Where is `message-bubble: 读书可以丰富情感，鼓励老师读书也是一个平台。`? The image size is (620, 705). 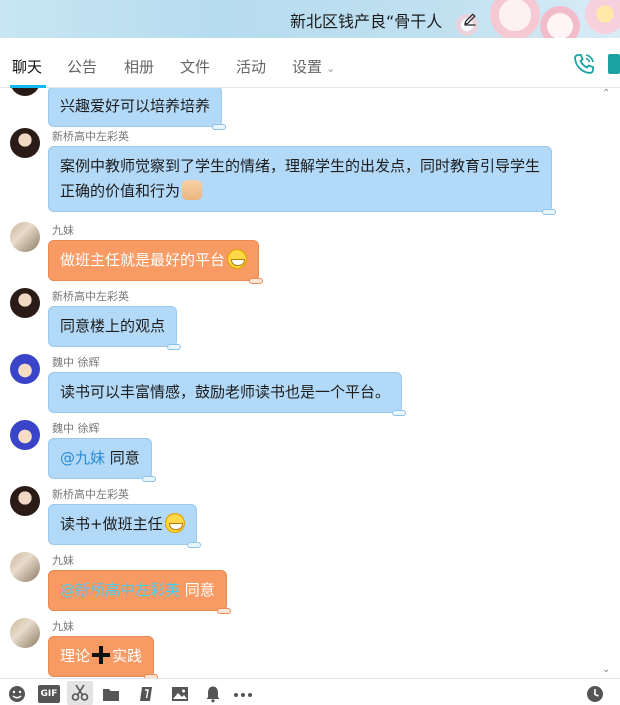
message-bubble: 读书可以丰富情感，鼓励老师读书也是一个平台。 is located at coordinates (227, 394).